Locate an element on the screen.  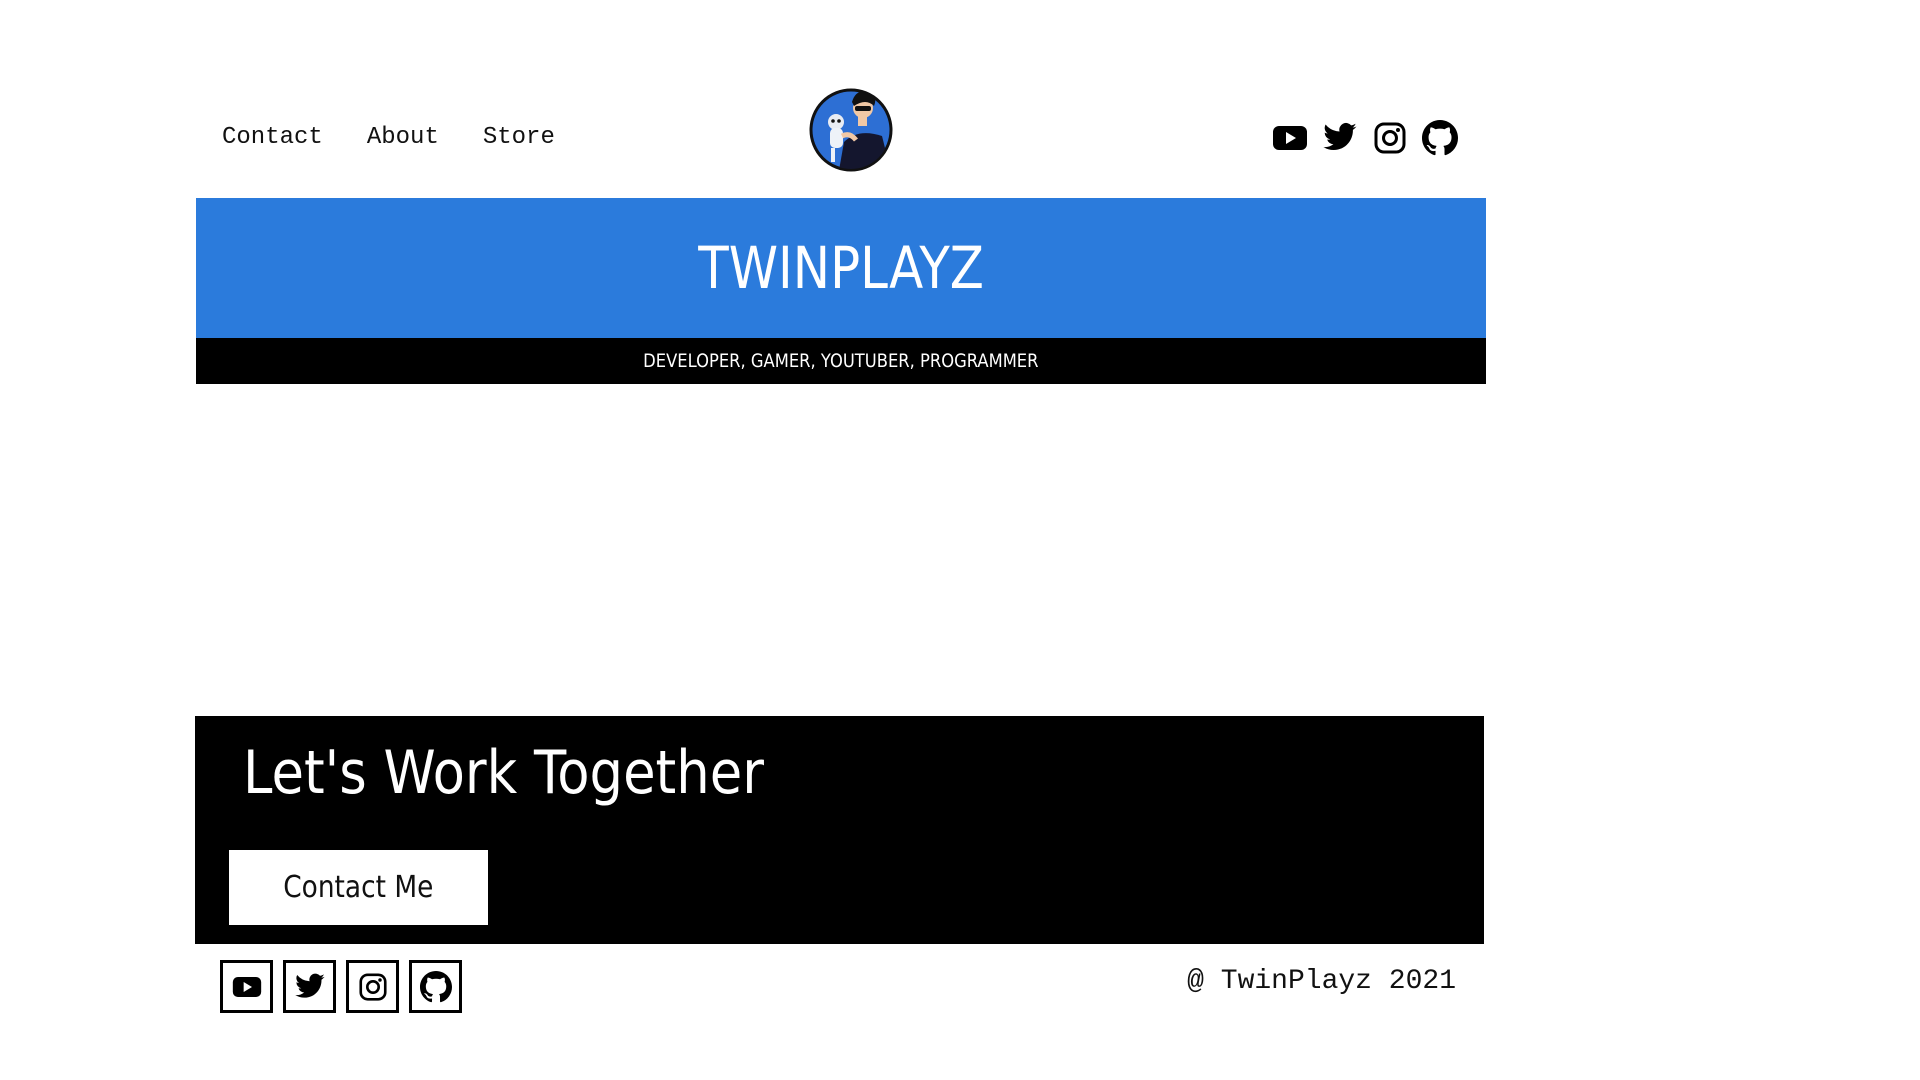
hero-banner: TWINPLAYZ is located at coordinates (841, 268).